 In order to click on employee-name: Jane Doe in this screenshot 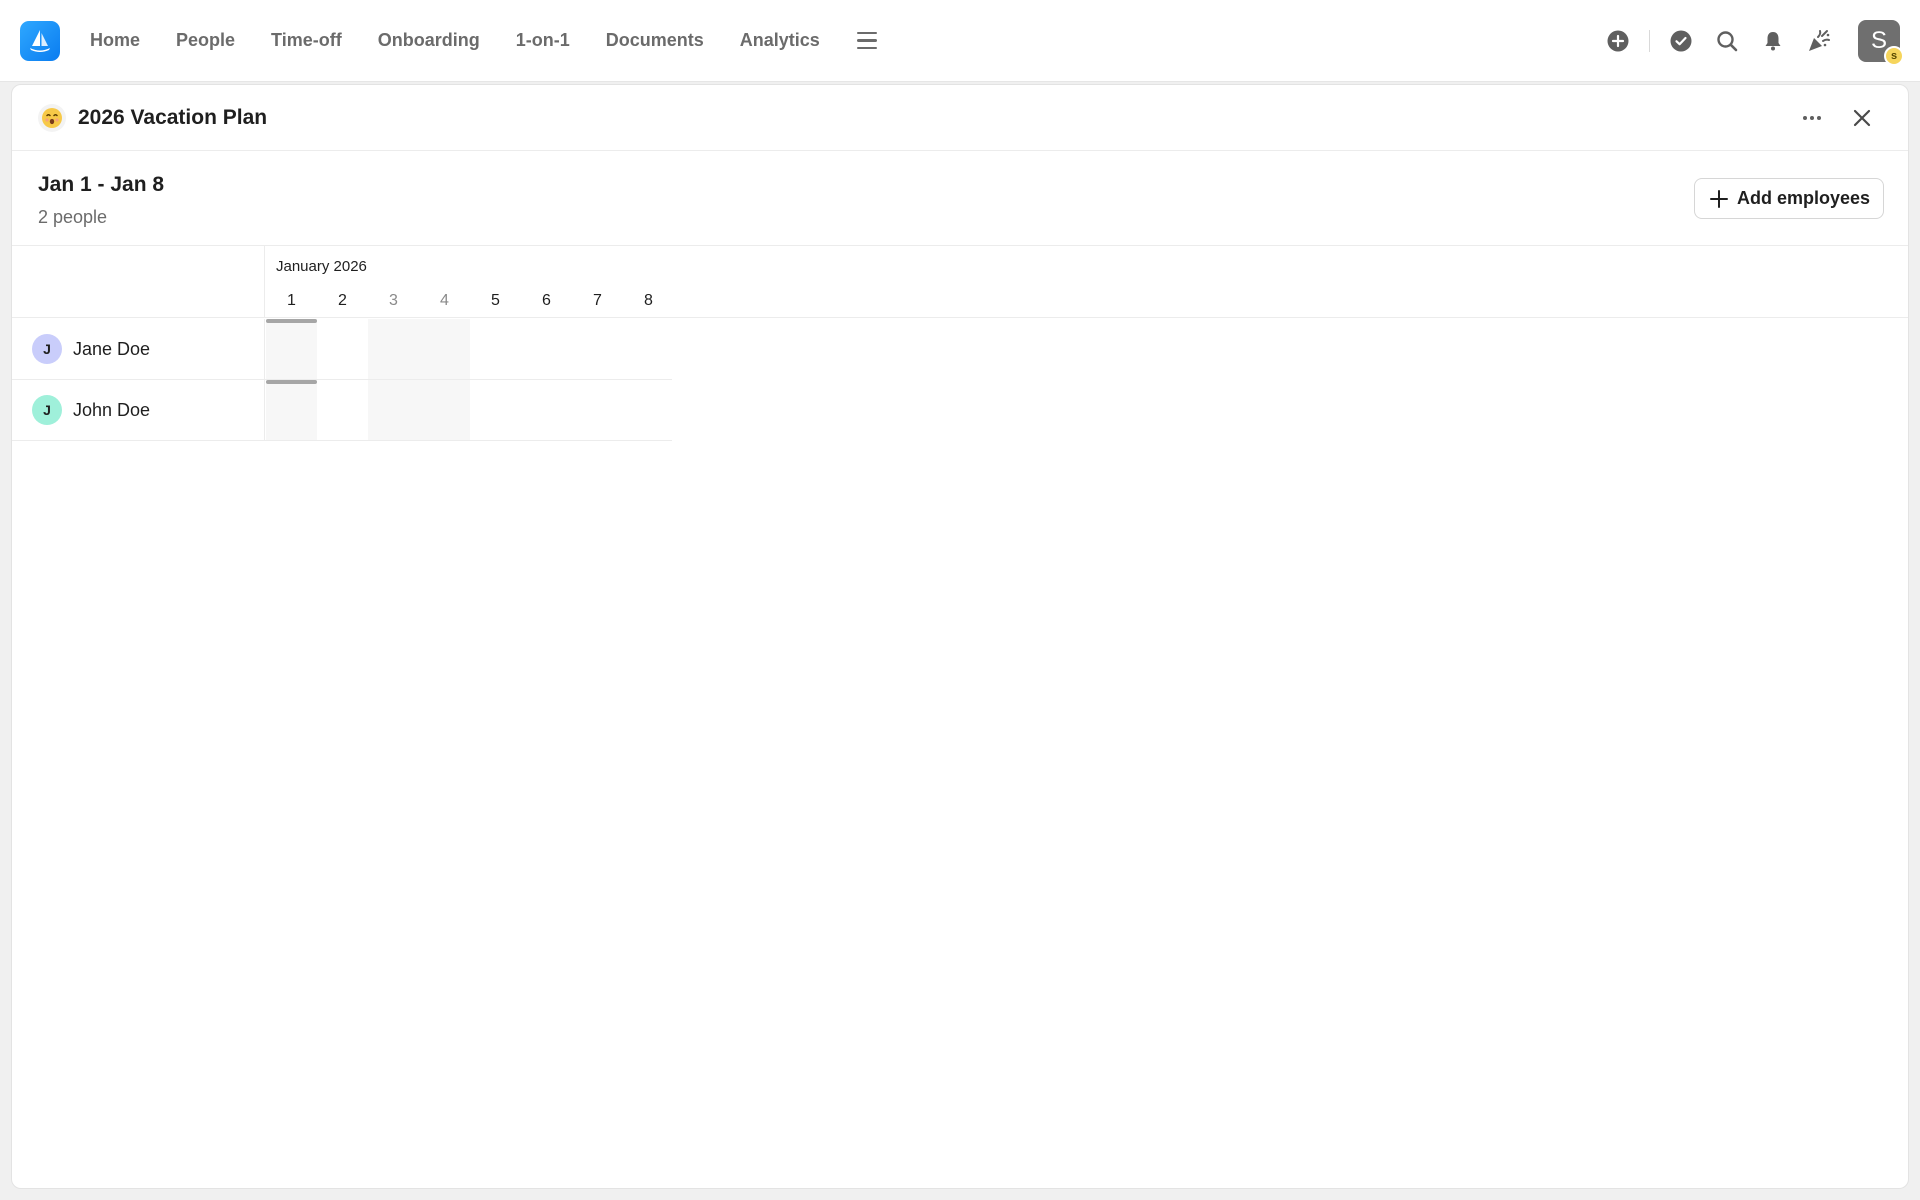, I will do `click(112, 348)`.